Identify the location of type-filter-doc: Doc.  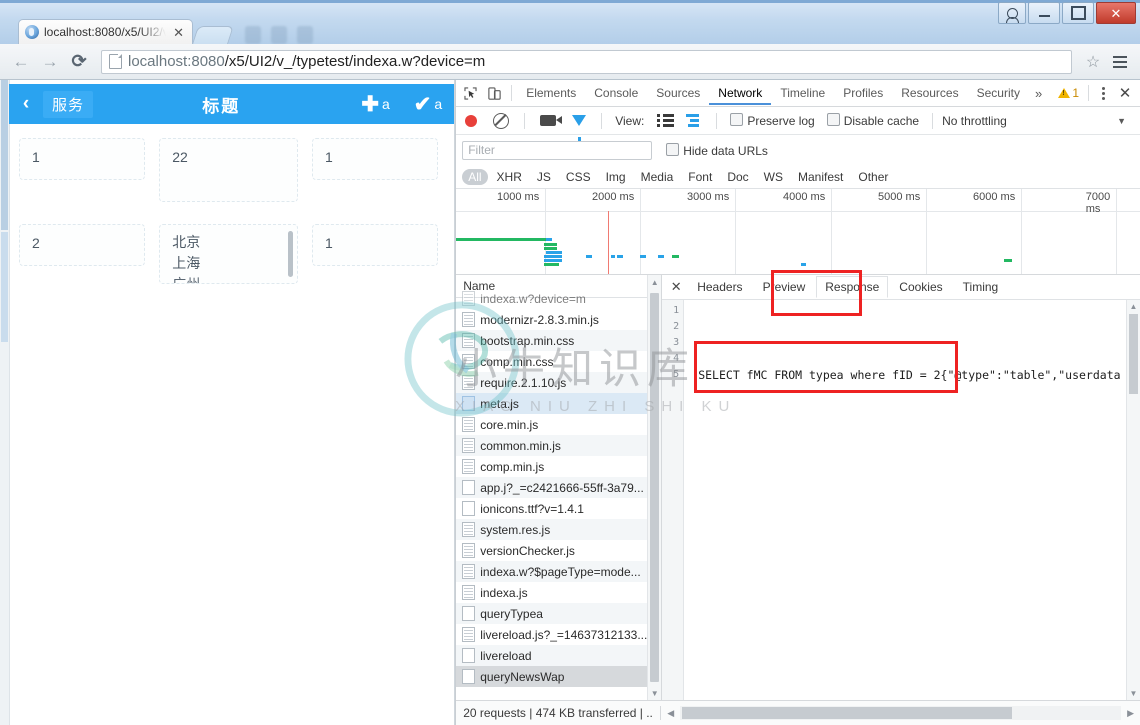
(737, 177).